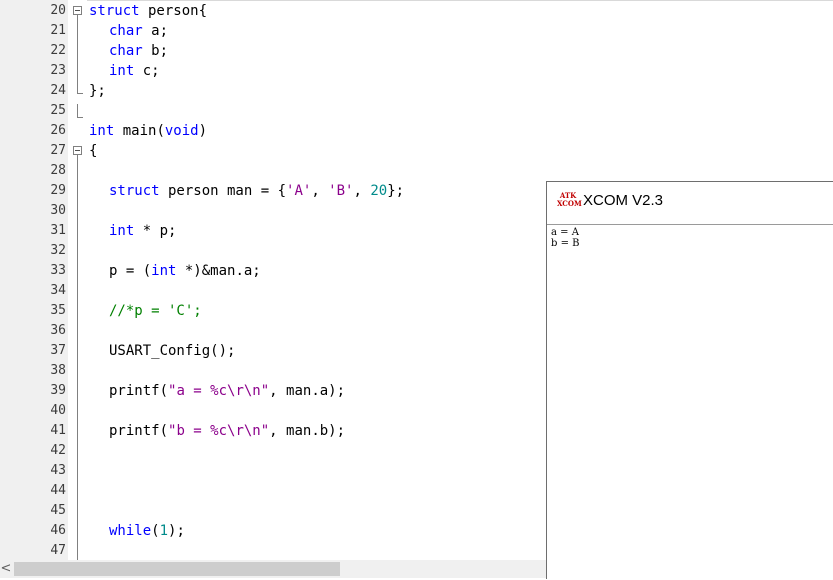 Image resolution: width=833 pixels, height=580 pixels. I want to click on xcom-title-bar: ATK XCOM XCOM V2.3, so click(690, 202).